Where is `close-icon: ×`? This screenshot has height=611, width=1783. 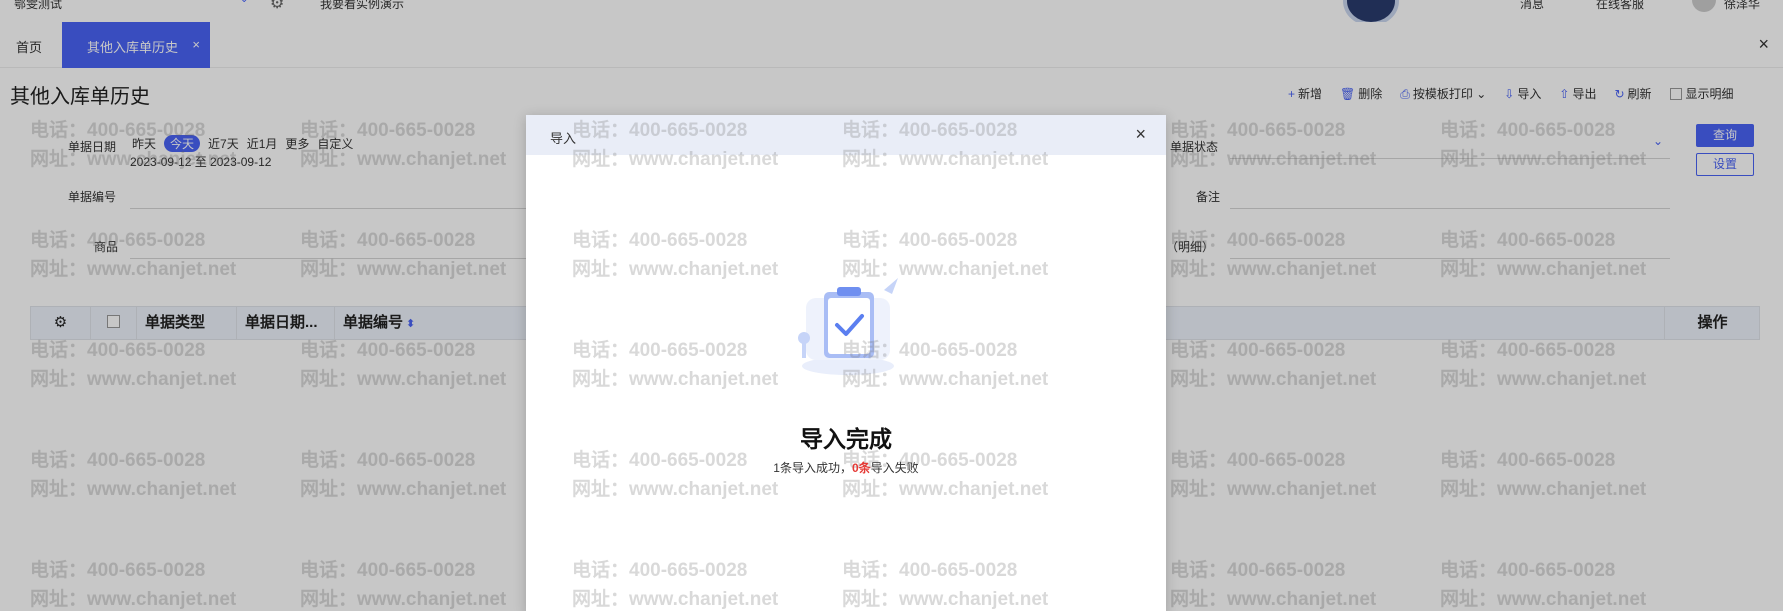
close-icon: × is located at coordinates (1140, 134).